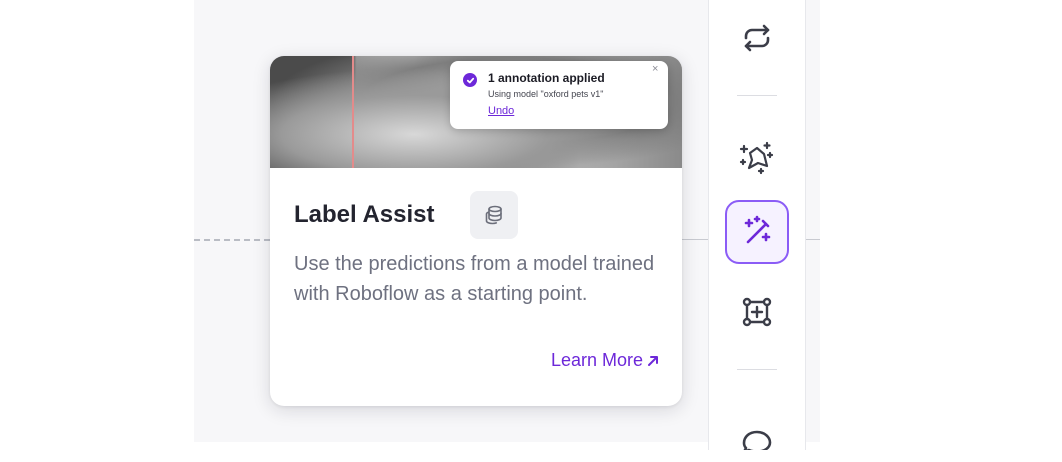 The image size is (1062, 462). I want to click on card-title: Label Assist, so click(364, 214).